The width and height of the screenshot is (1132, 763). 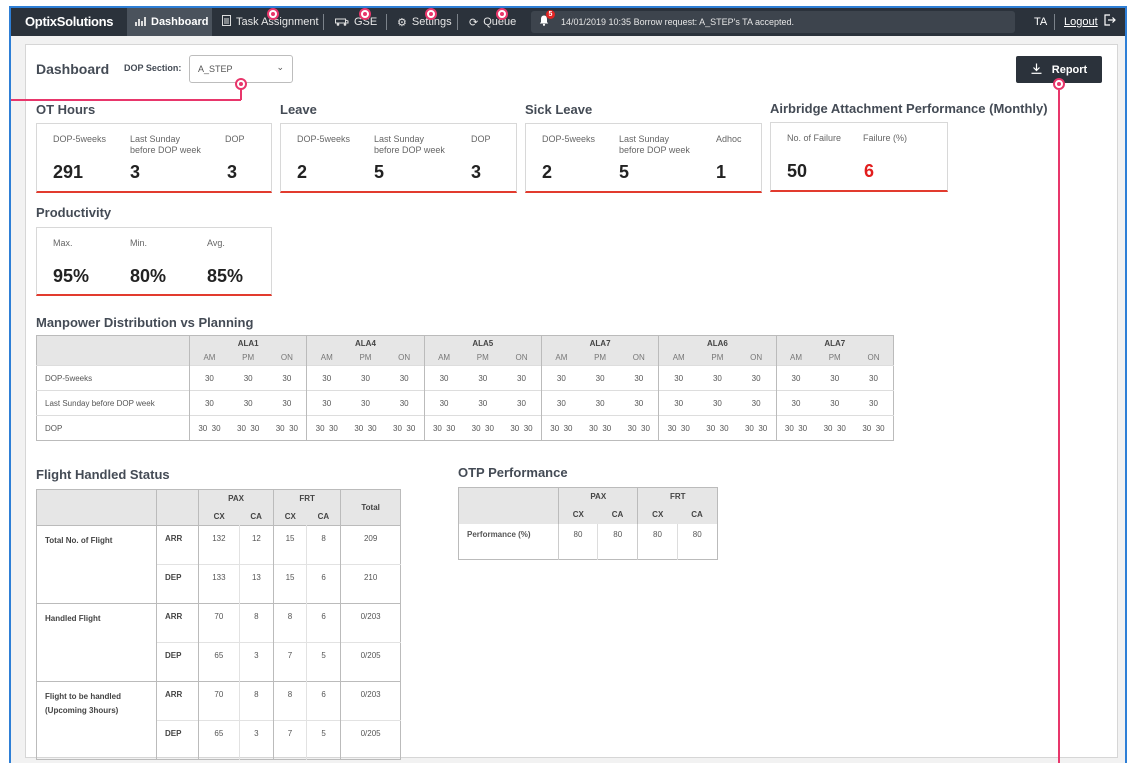 I want to click on manpower-subhead: AM, so click(x=678, y=358).